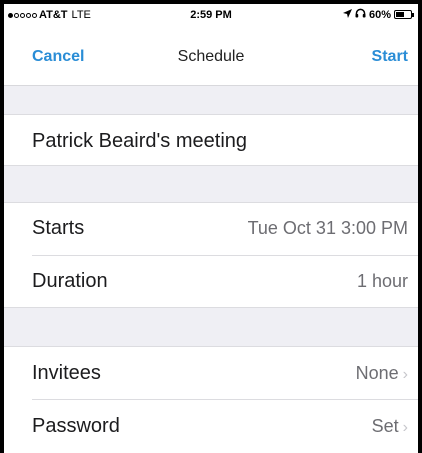 This screenshot has height=453, width=422. What do you see at coordinates (390, 57) in the screenshot?
I see `start-button: Start` at bounding box center [390, 57].